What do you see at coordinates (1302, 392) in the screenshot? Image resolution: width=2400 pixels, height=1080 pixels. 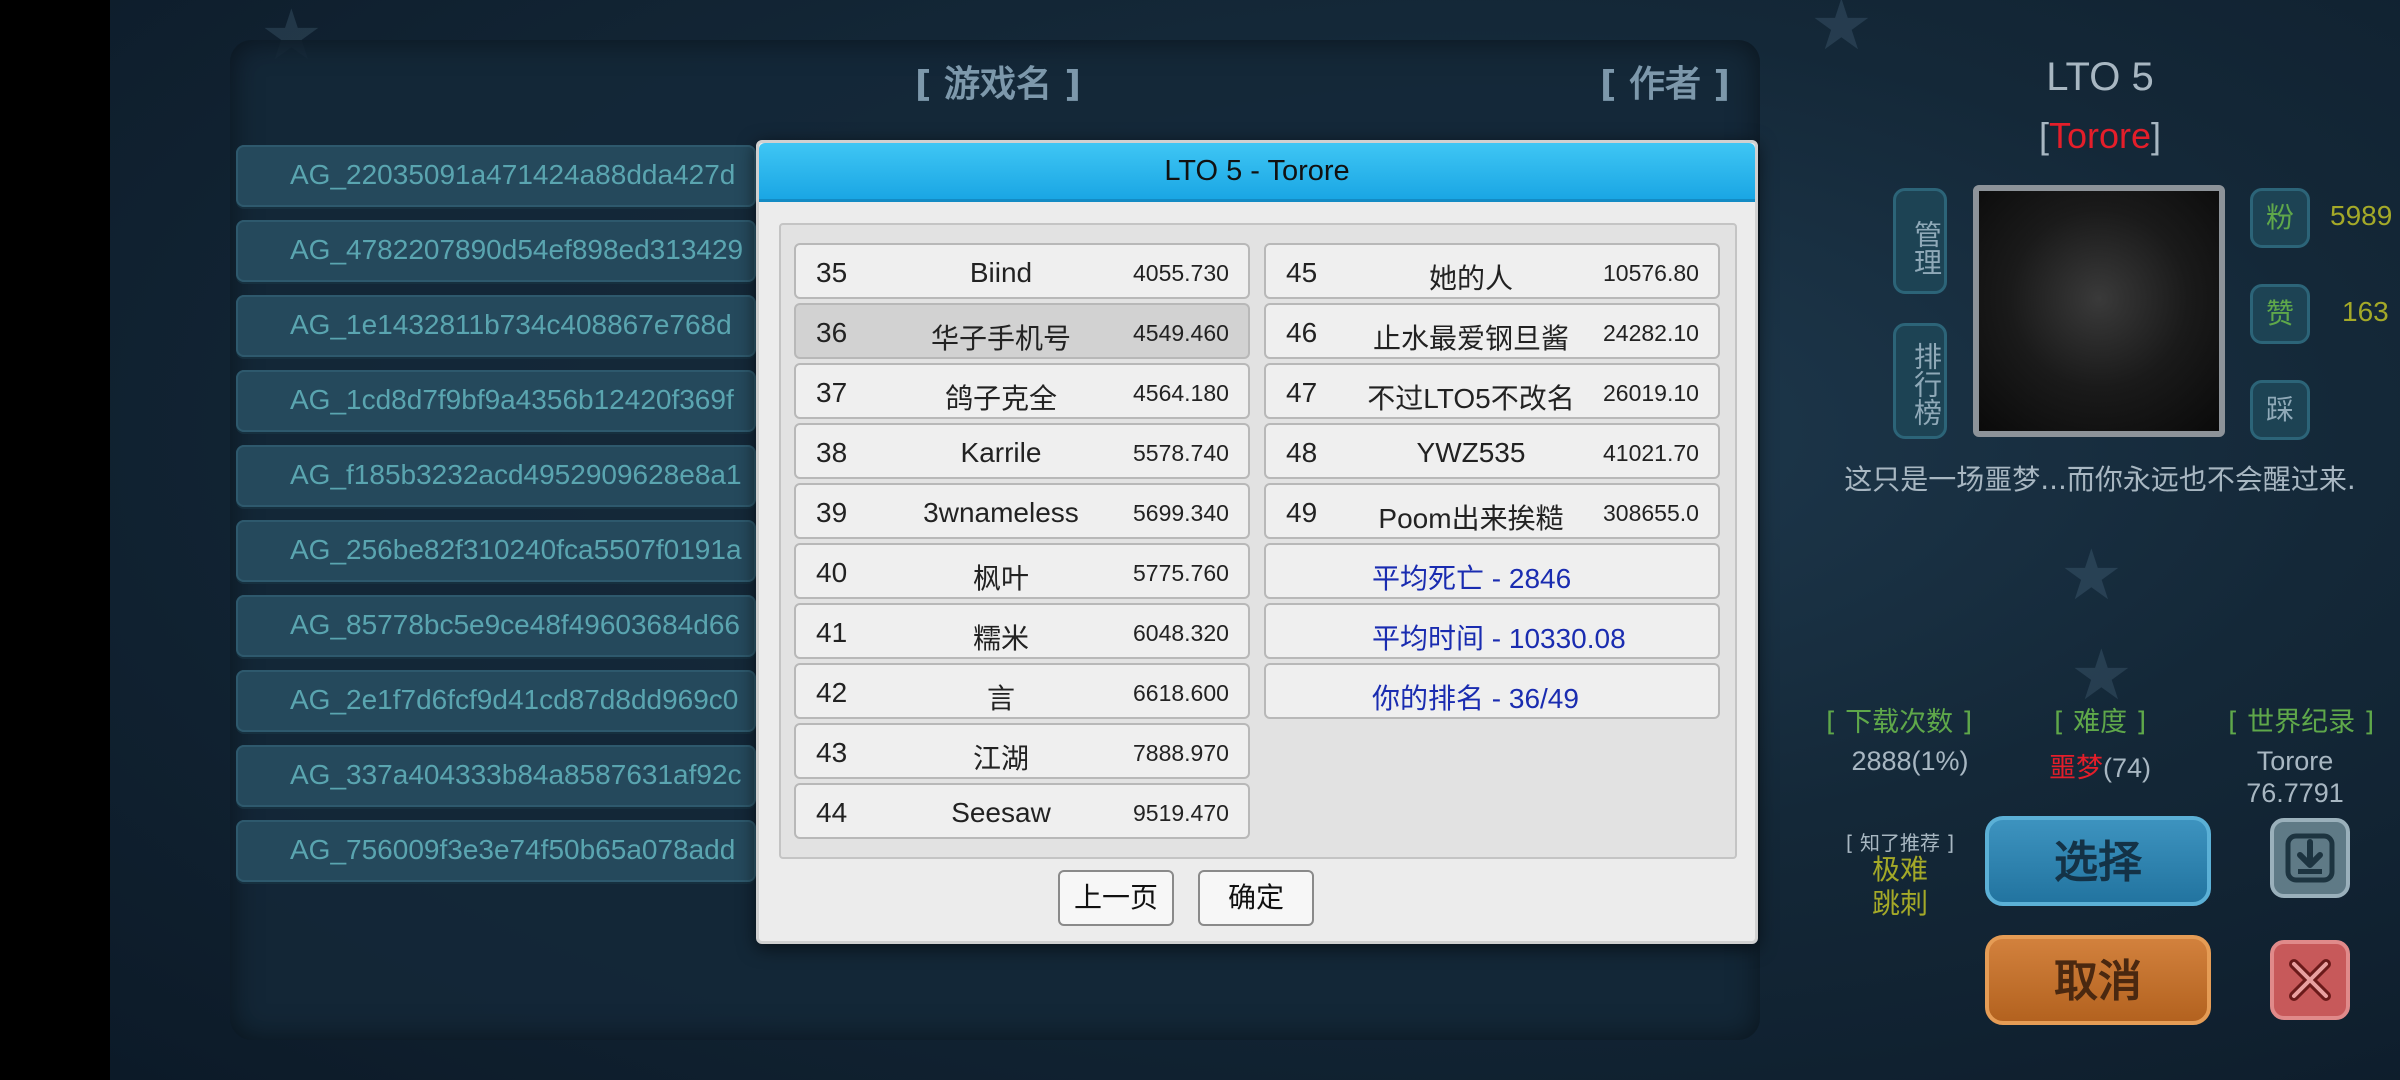 I see `rank-number: 47` at bounding box center [1302, 392].